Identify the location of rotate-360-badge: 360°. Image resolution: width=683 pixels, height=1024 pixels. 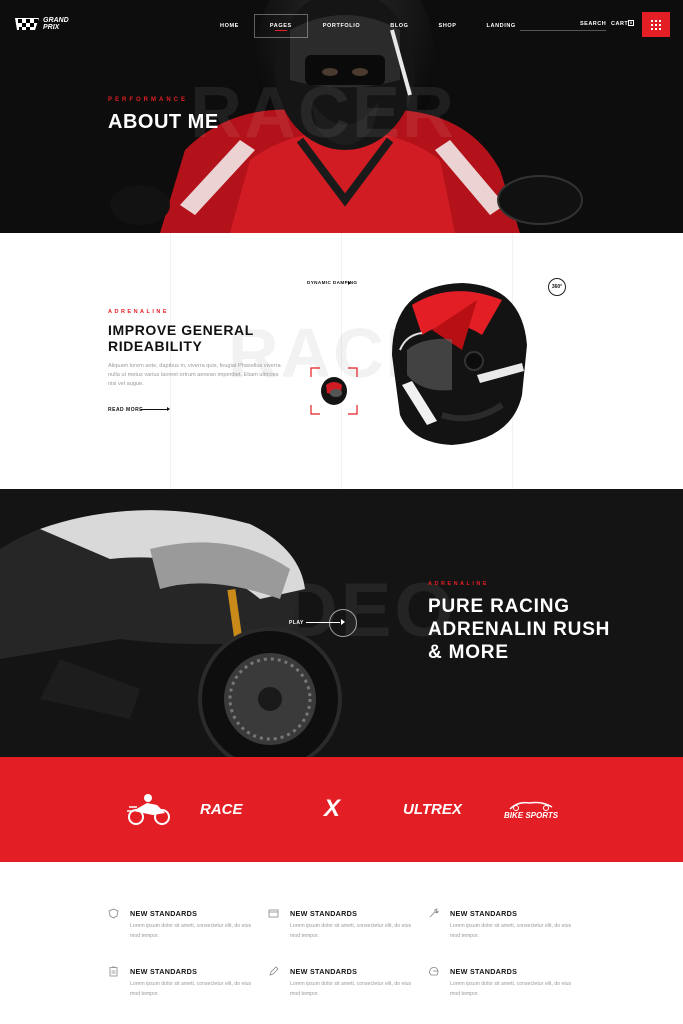
(557, 287).